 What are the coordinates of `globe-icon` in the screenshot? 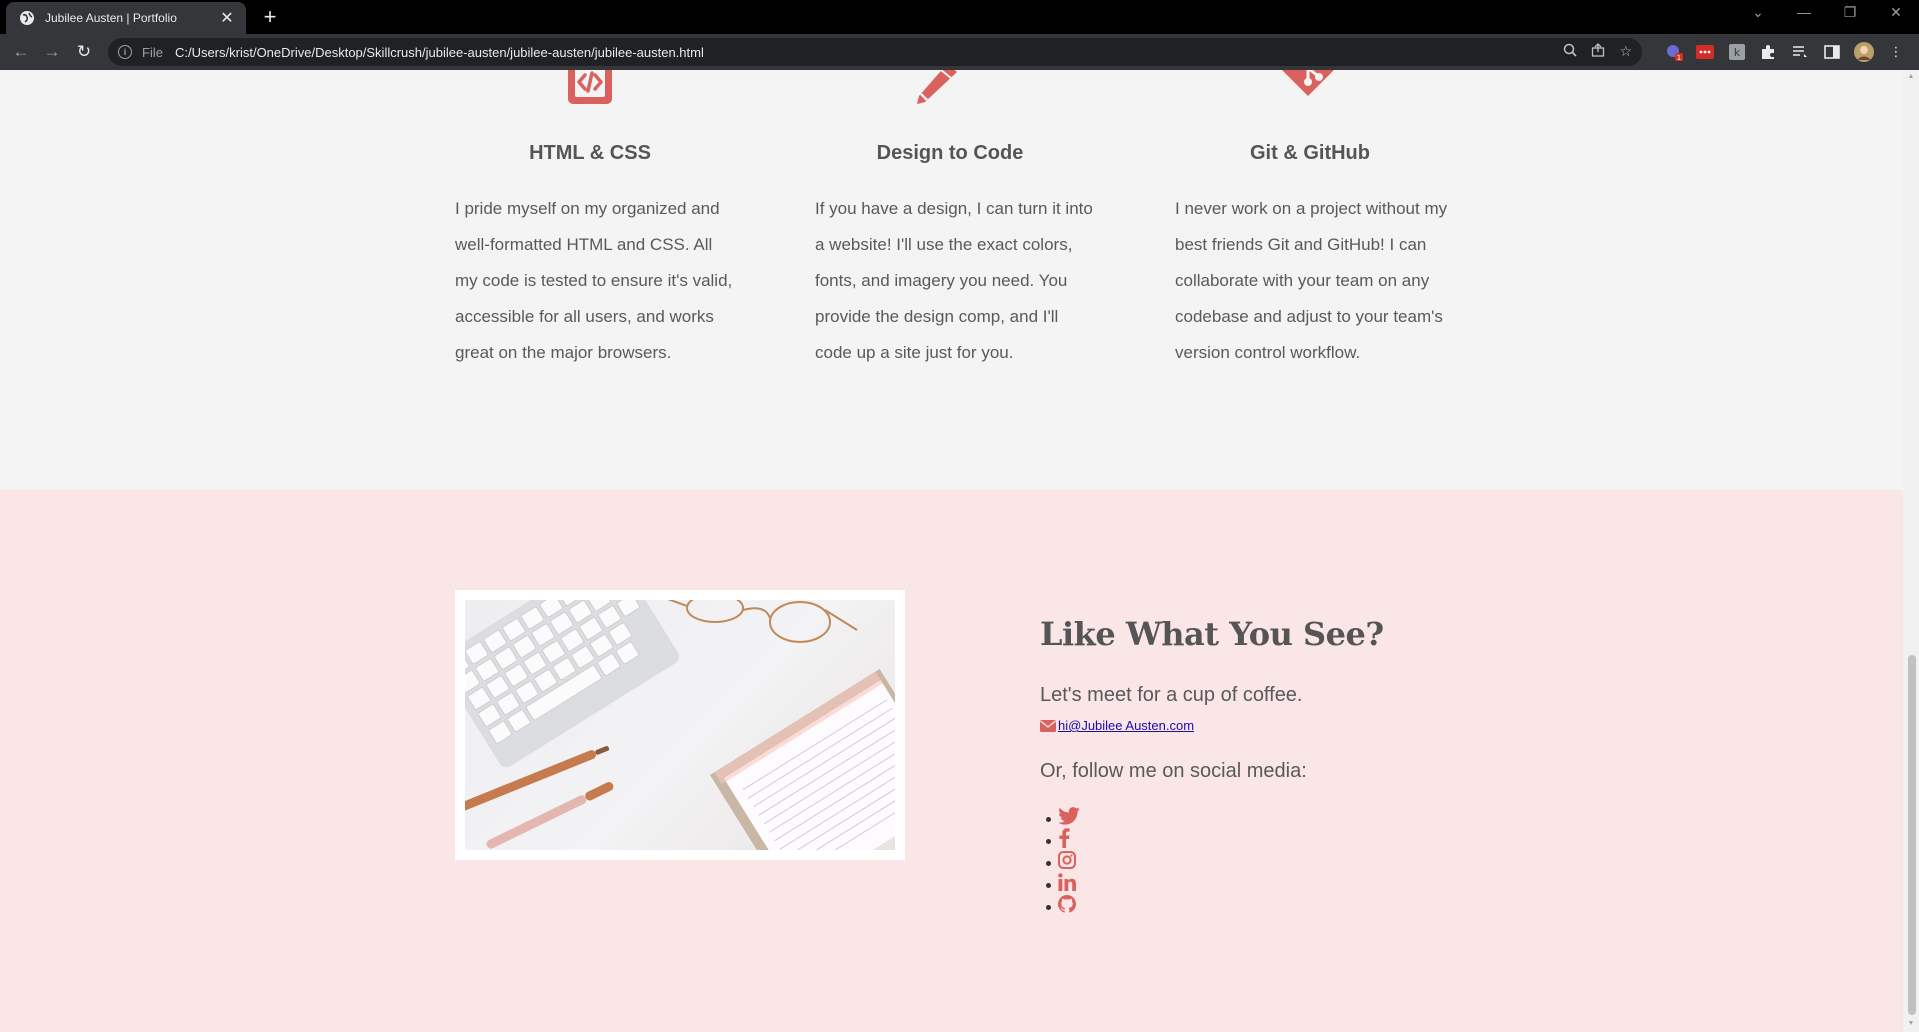 It's located at (27, 18).